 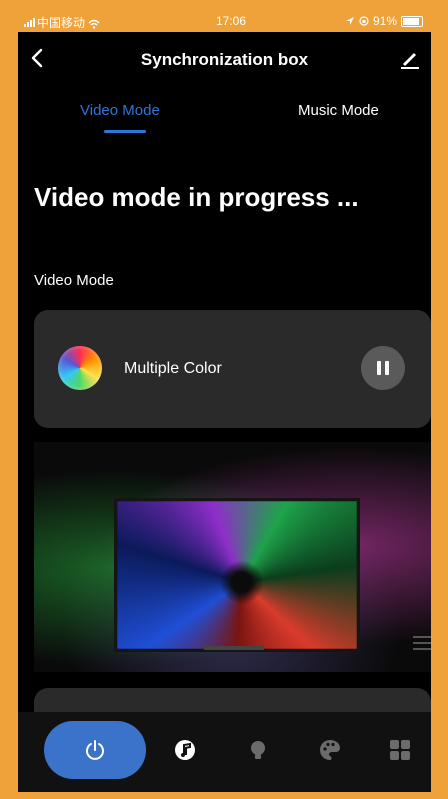 What do you see at coordinates (80, 368) in the screenshot?
I see `multi-color-icon` at bounding box center [80, 368].